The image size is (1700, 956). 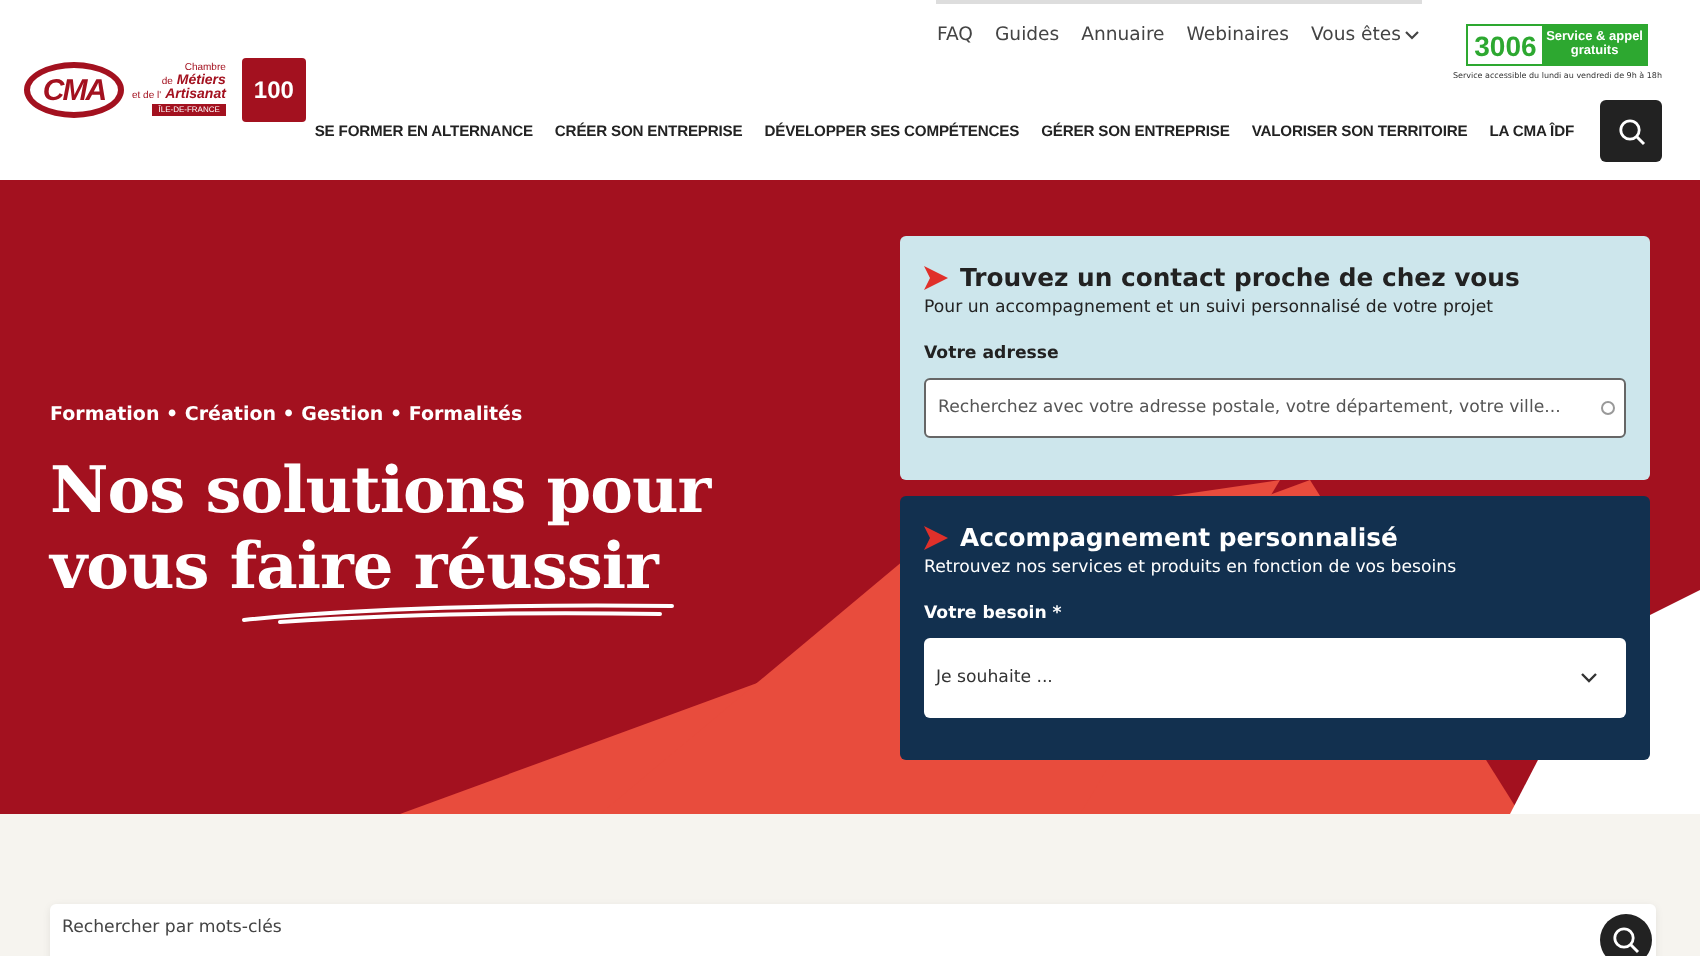 I want to click on hero-heading: Nos solutions pour vous faire réussir, so click(x=382, y=528).